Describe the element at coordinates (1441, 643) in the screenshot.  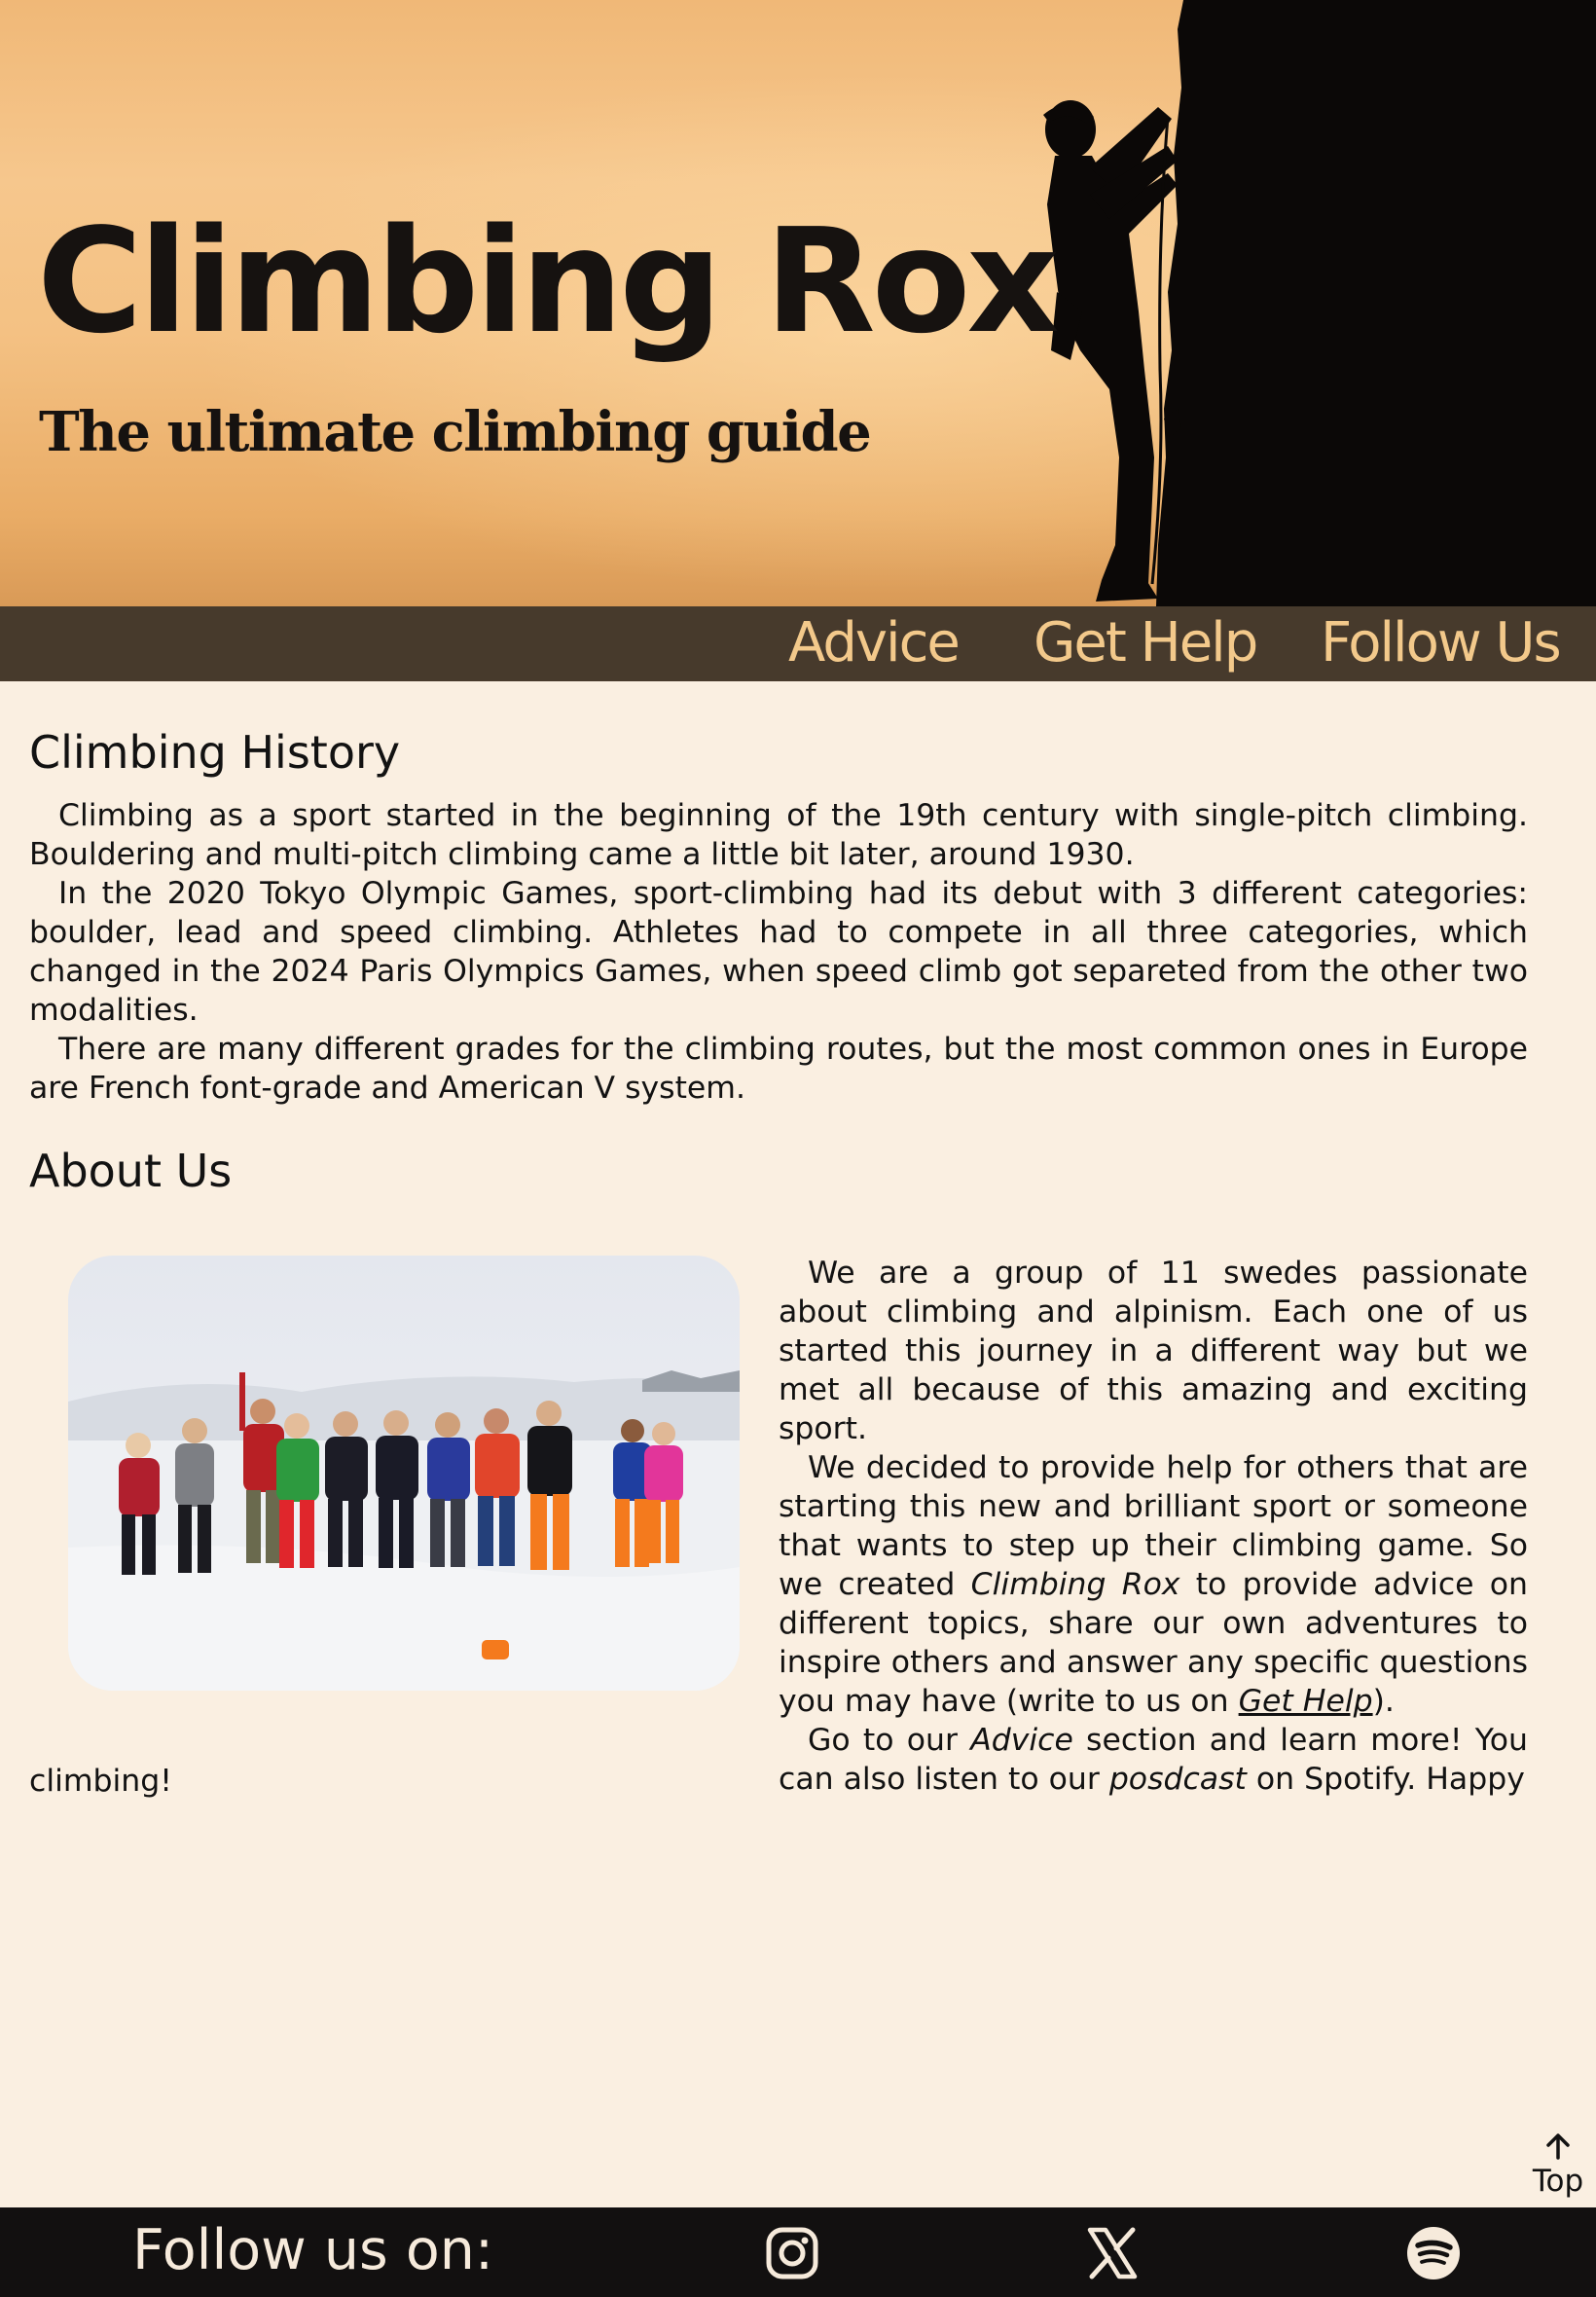
I see `nav-follow-us-link: Follow Us` at that location.